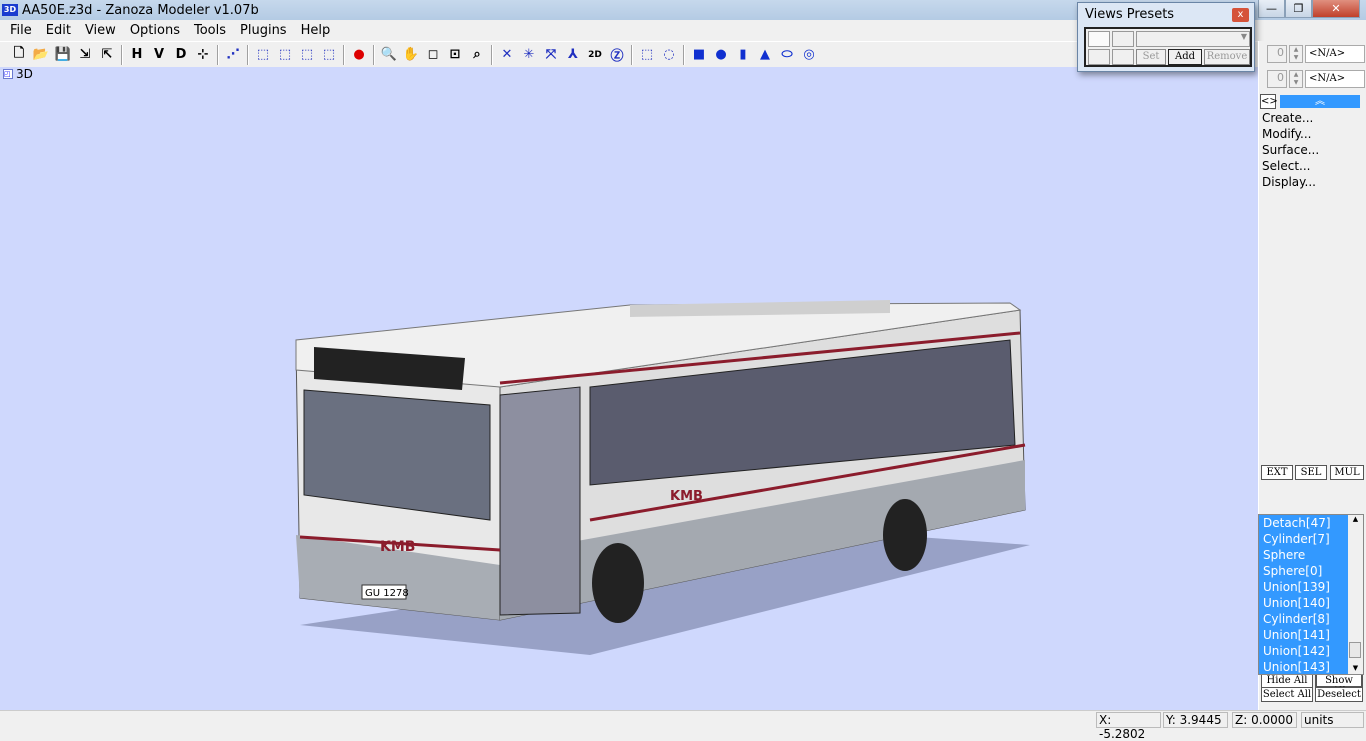 This screenshot has width=1366, height=741. What do you see at coordinates (329, 55) in the screenshot?
I see `cube-select-4-icon: ⬚` at bounding box center [329, 55].